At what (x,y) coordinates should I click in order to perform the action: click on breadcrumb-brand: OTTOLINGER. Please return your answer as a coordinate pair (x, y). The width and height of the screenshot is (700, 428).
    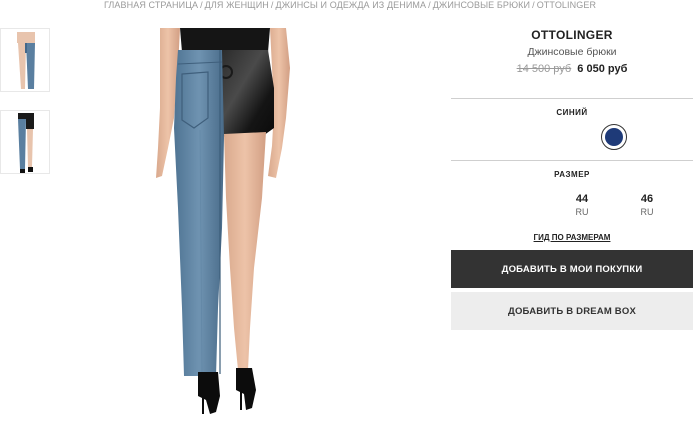
    Looking at the image, I should click on (566, 5).